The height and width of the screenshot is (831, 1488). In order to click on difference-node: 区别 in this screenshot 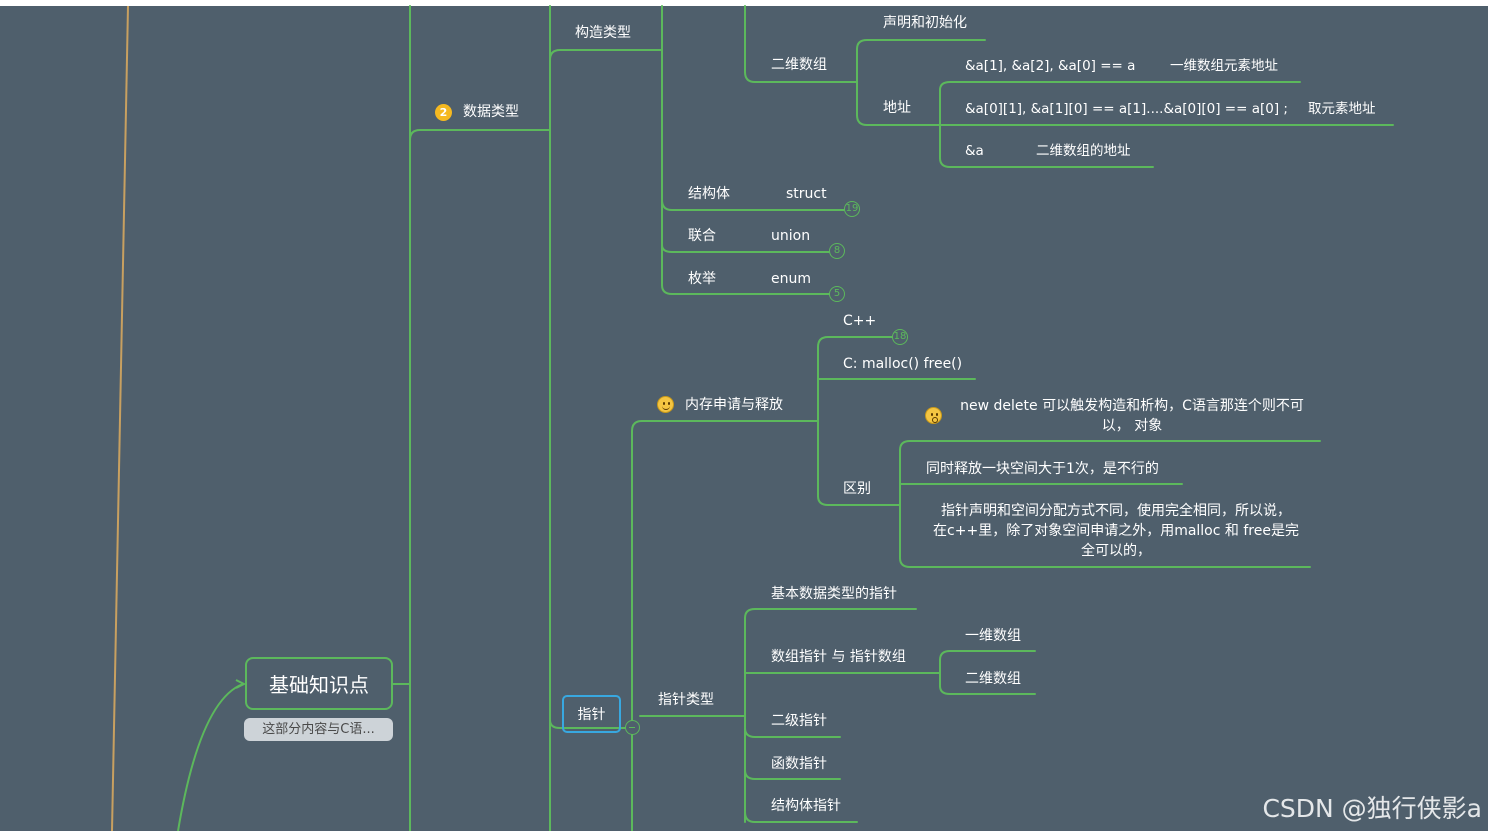, I will do `click(857, 489)`.